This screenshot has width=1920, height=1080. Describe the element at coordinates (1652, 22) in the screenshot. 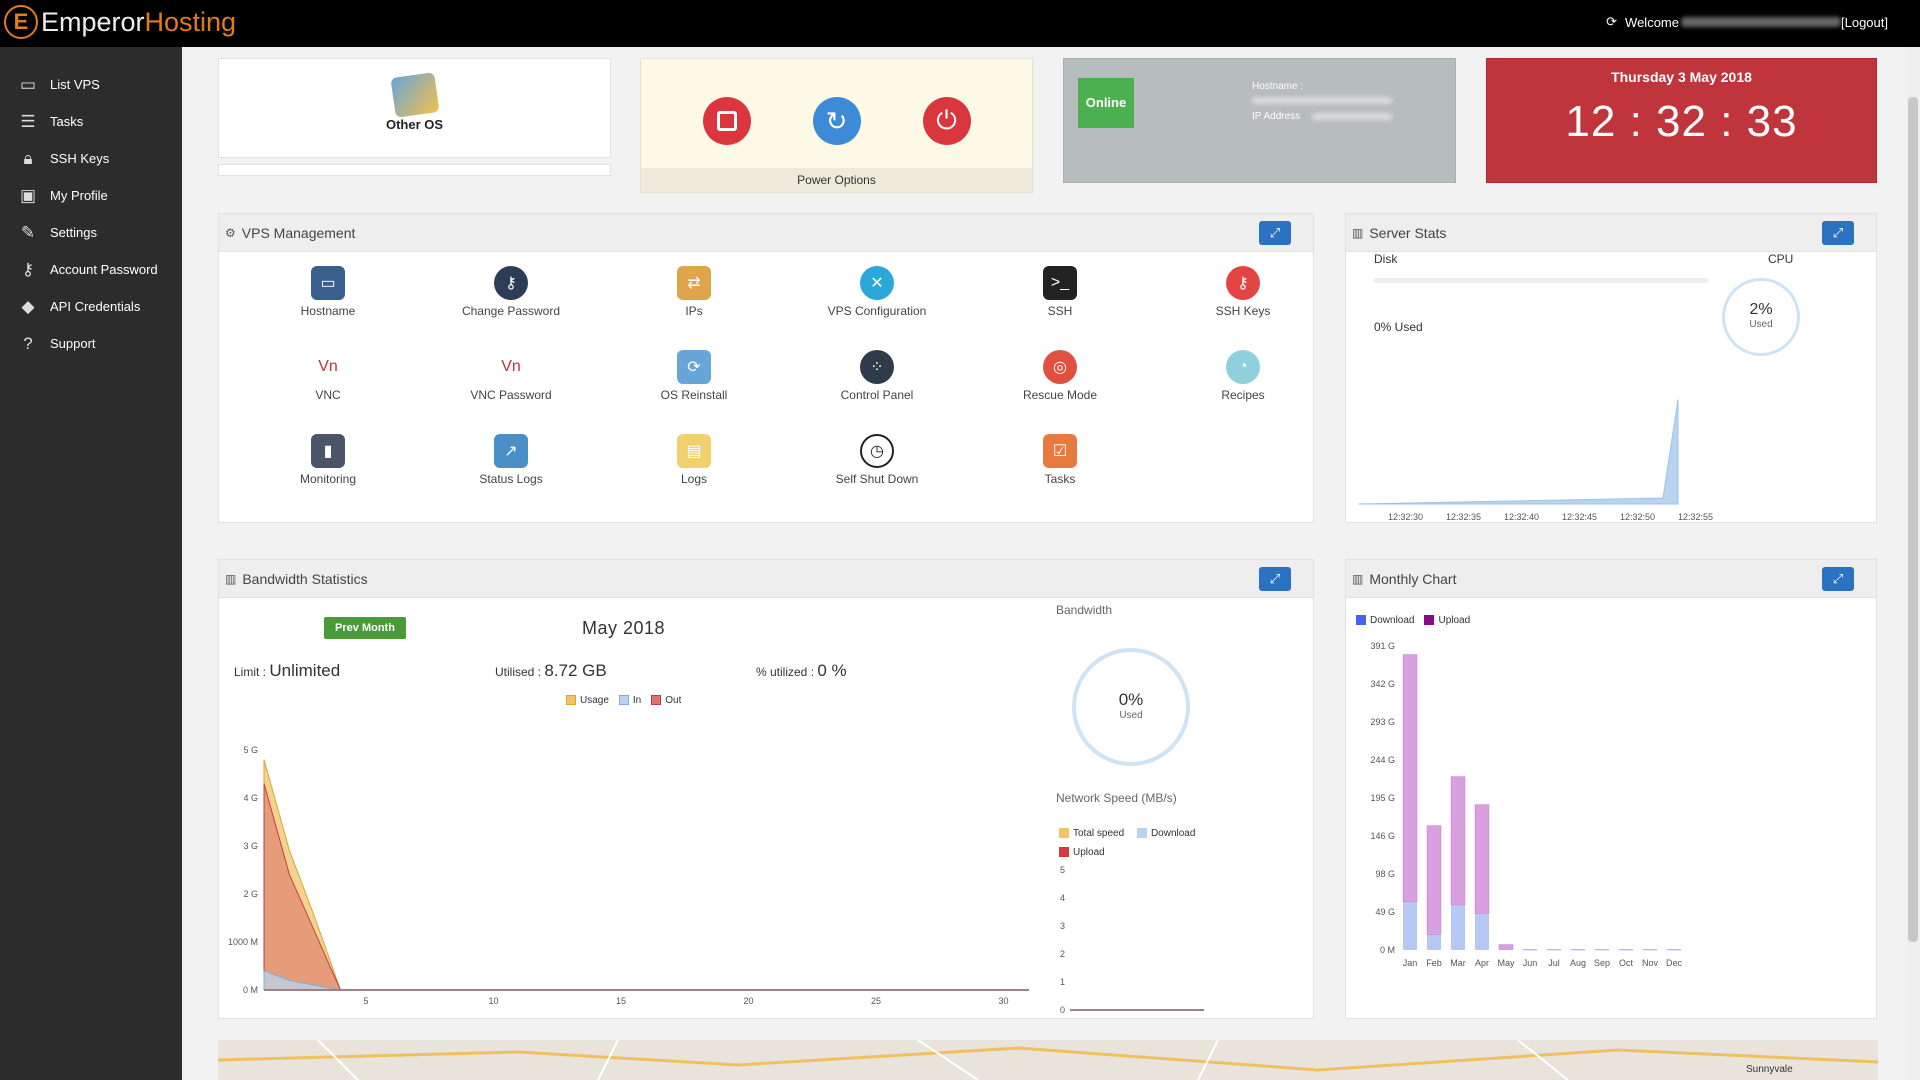

I see `welcome-text: Welcome` at that location.